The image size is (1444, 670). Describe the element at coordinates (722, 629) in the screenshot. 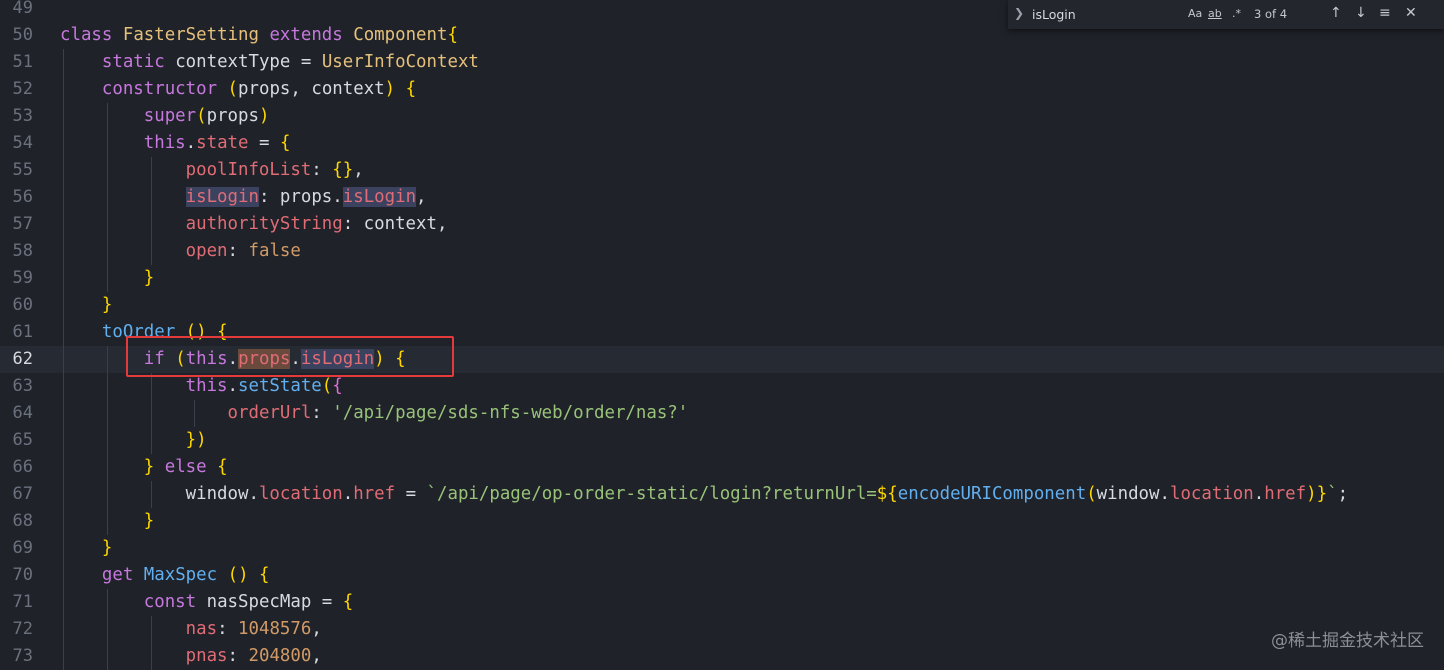

I see `code-line: 72 nas: 1048576,` at that location.